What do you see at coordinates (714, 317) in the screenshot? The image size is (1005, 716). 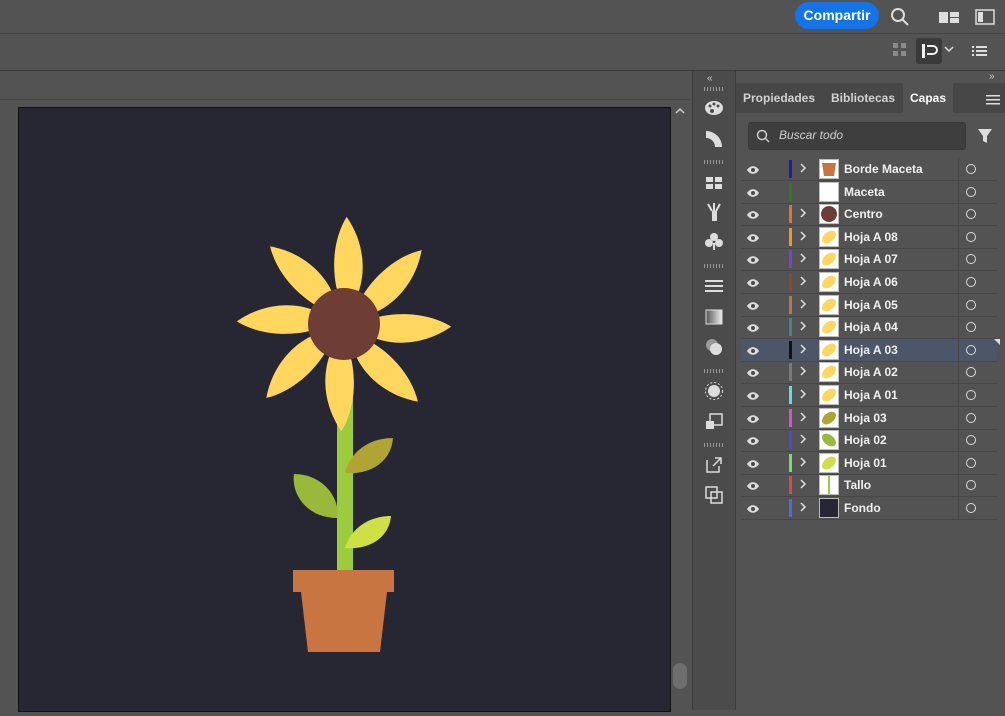 I see `gradient-icon` at bounding box center [714, 317].